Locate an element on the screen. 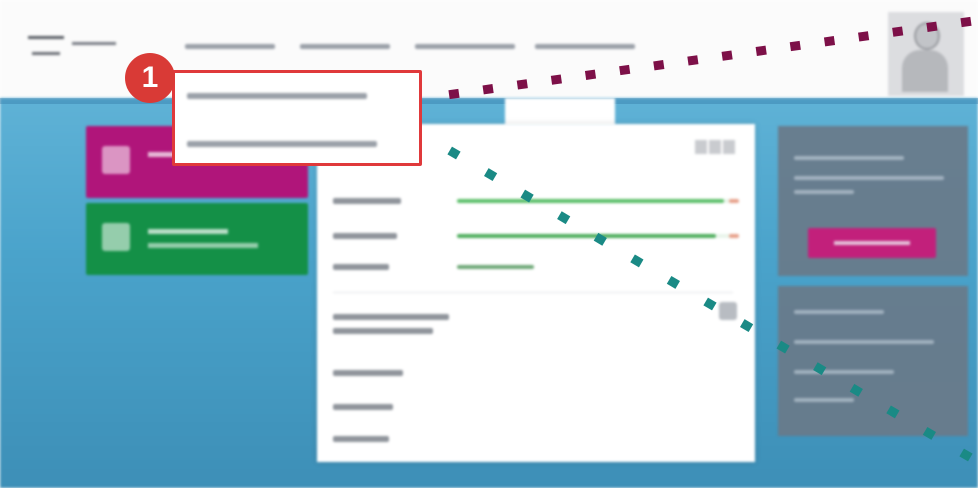 This screenshot has height=488, width=978. panel-divider is located at coordinates (533, 292).